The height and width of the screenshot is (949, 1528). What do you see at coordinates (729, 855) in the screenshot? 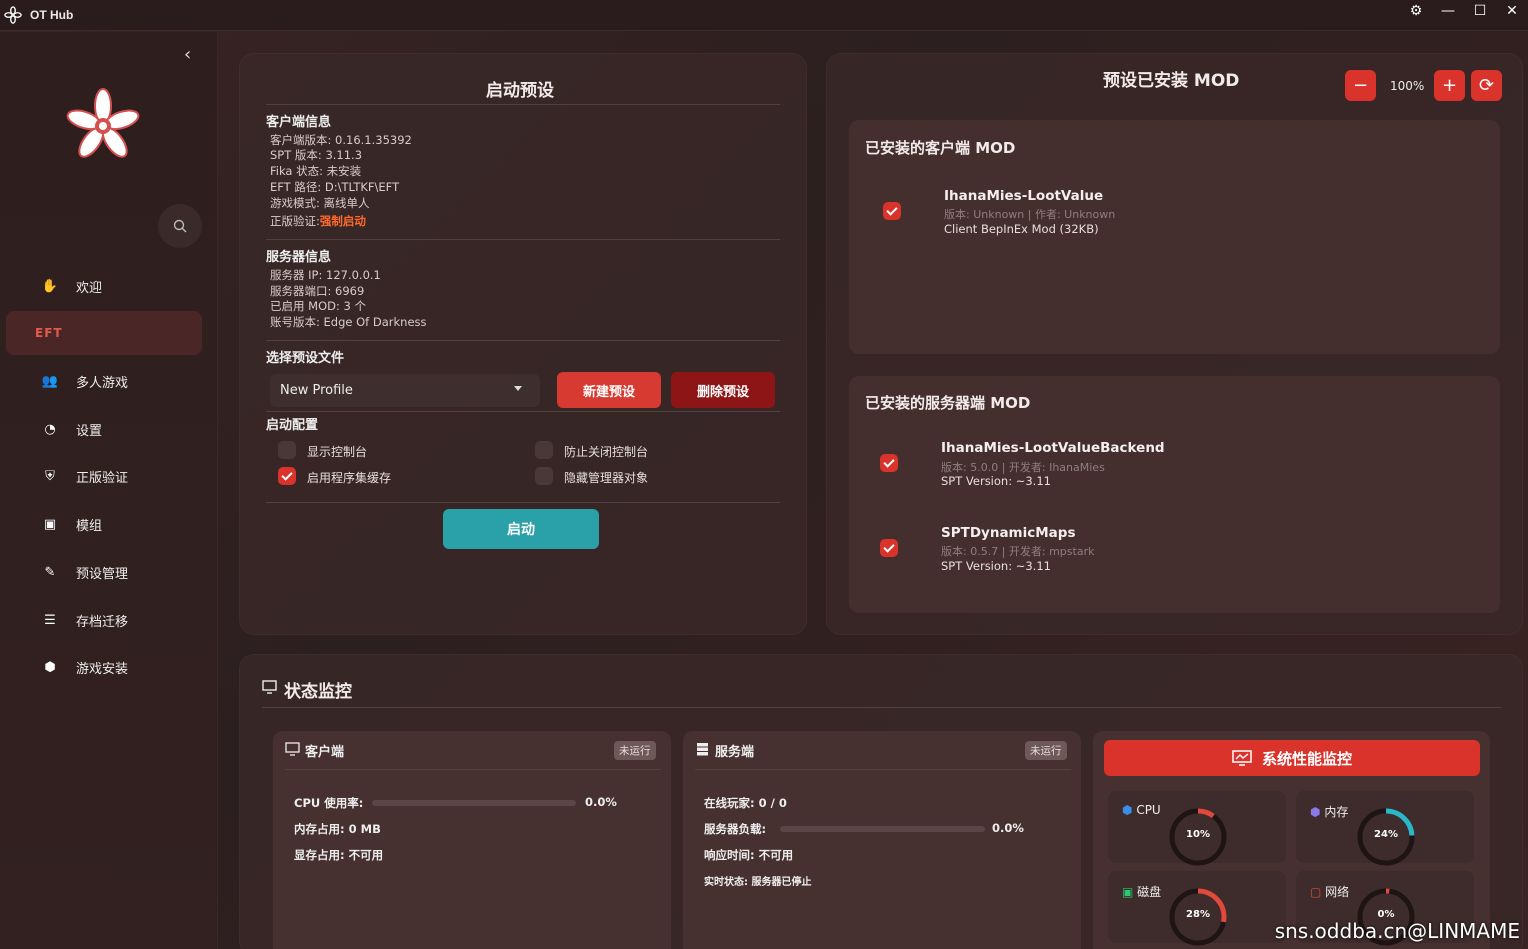
I see `response-time-label: 响应时间:` at bounding box center [729, 855].